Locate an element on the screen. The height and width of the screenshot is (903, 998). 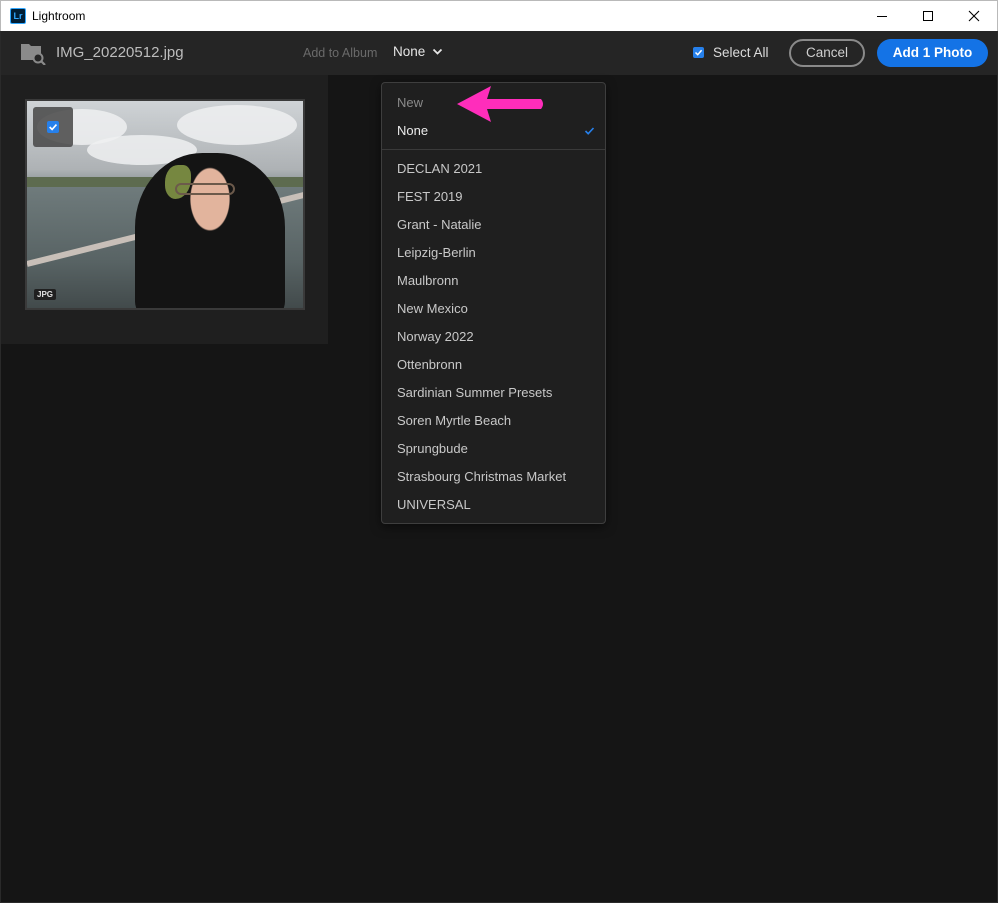
add-to-album-label: Add to Album is located at coordinates (340, 53).